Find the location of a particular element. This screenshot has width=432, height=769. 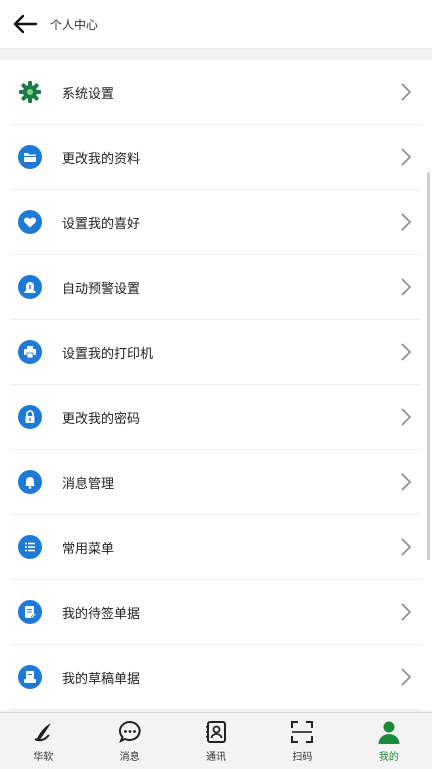

menu-item-system-settings: 系统设置 is located at coordinates (215, 92).